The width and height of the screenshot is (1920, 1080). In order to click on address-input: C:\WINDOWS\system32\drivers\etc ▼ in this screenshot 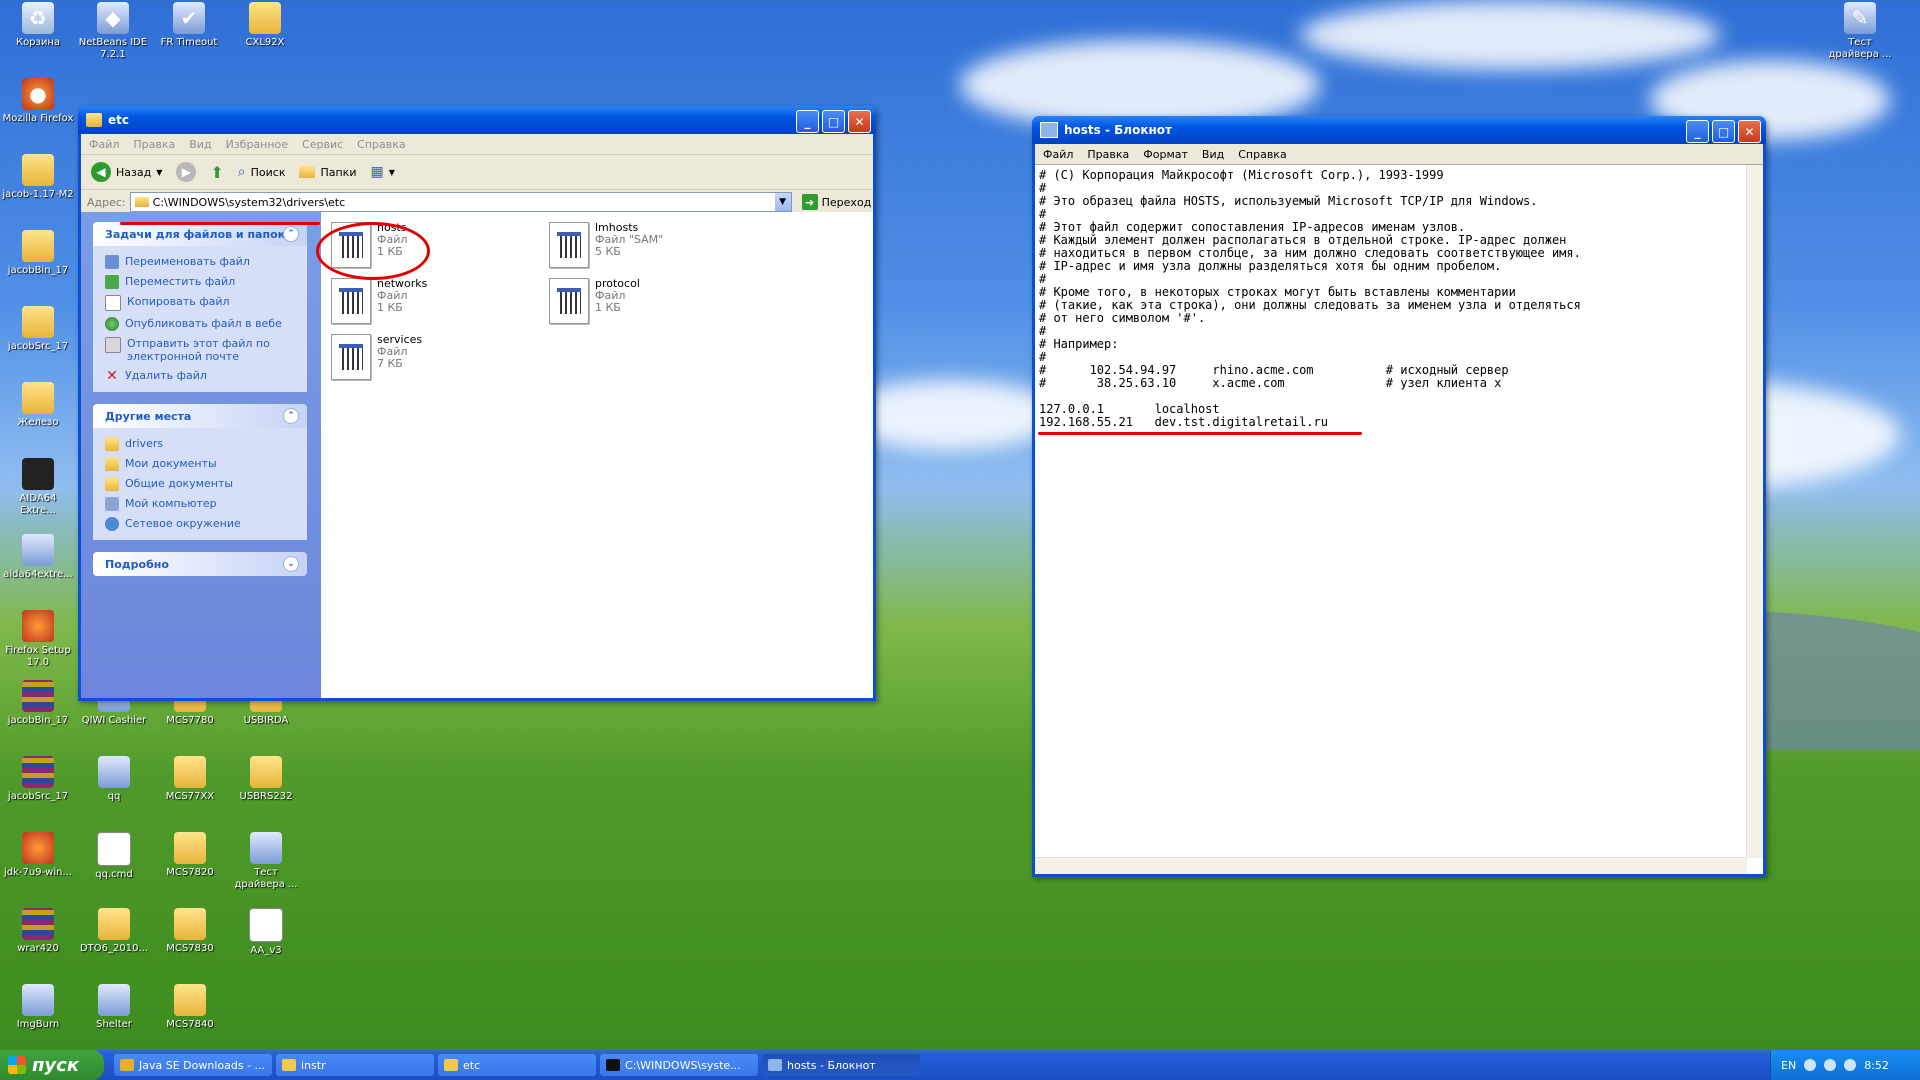, I will do `click(460, 202)`.